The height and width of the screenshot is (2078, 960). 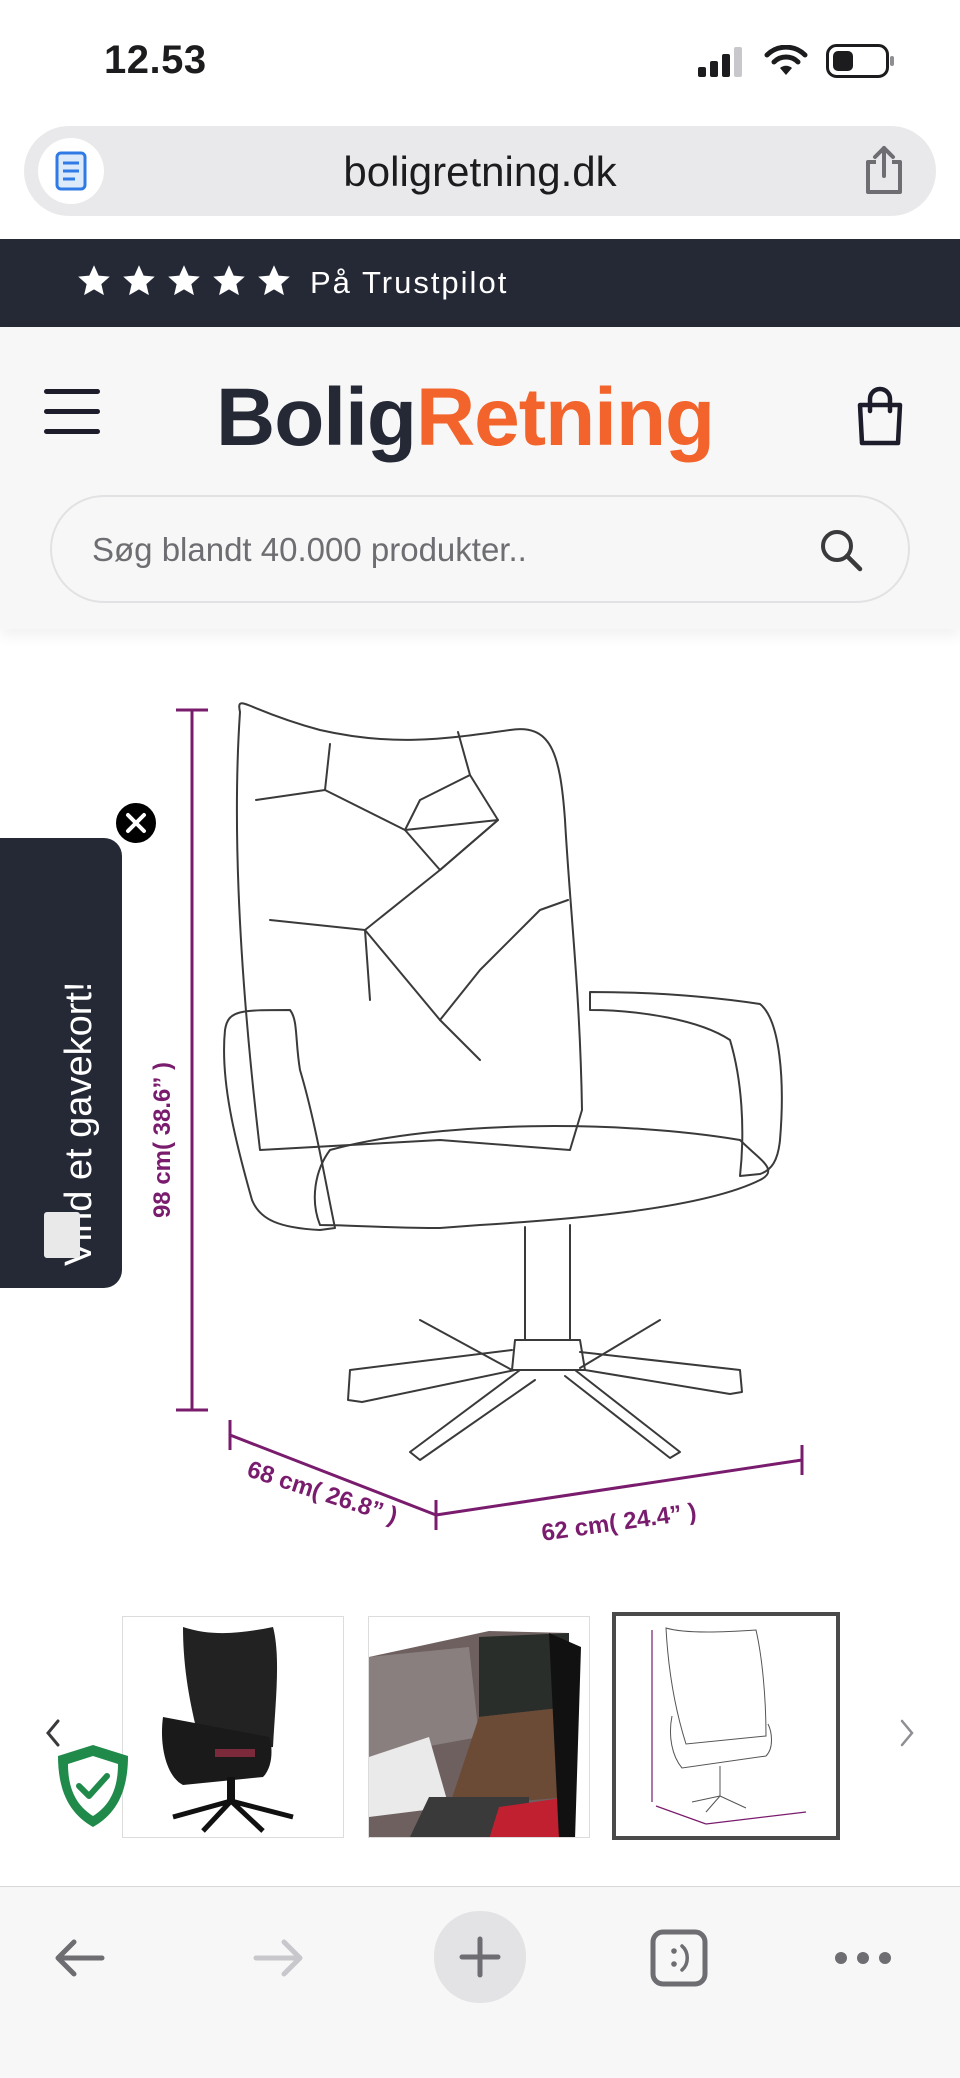 What do you see at coordinates (907, 1733) in the screenshot?
I see `chevron-right-icon` at bounding box center [907, 1733].